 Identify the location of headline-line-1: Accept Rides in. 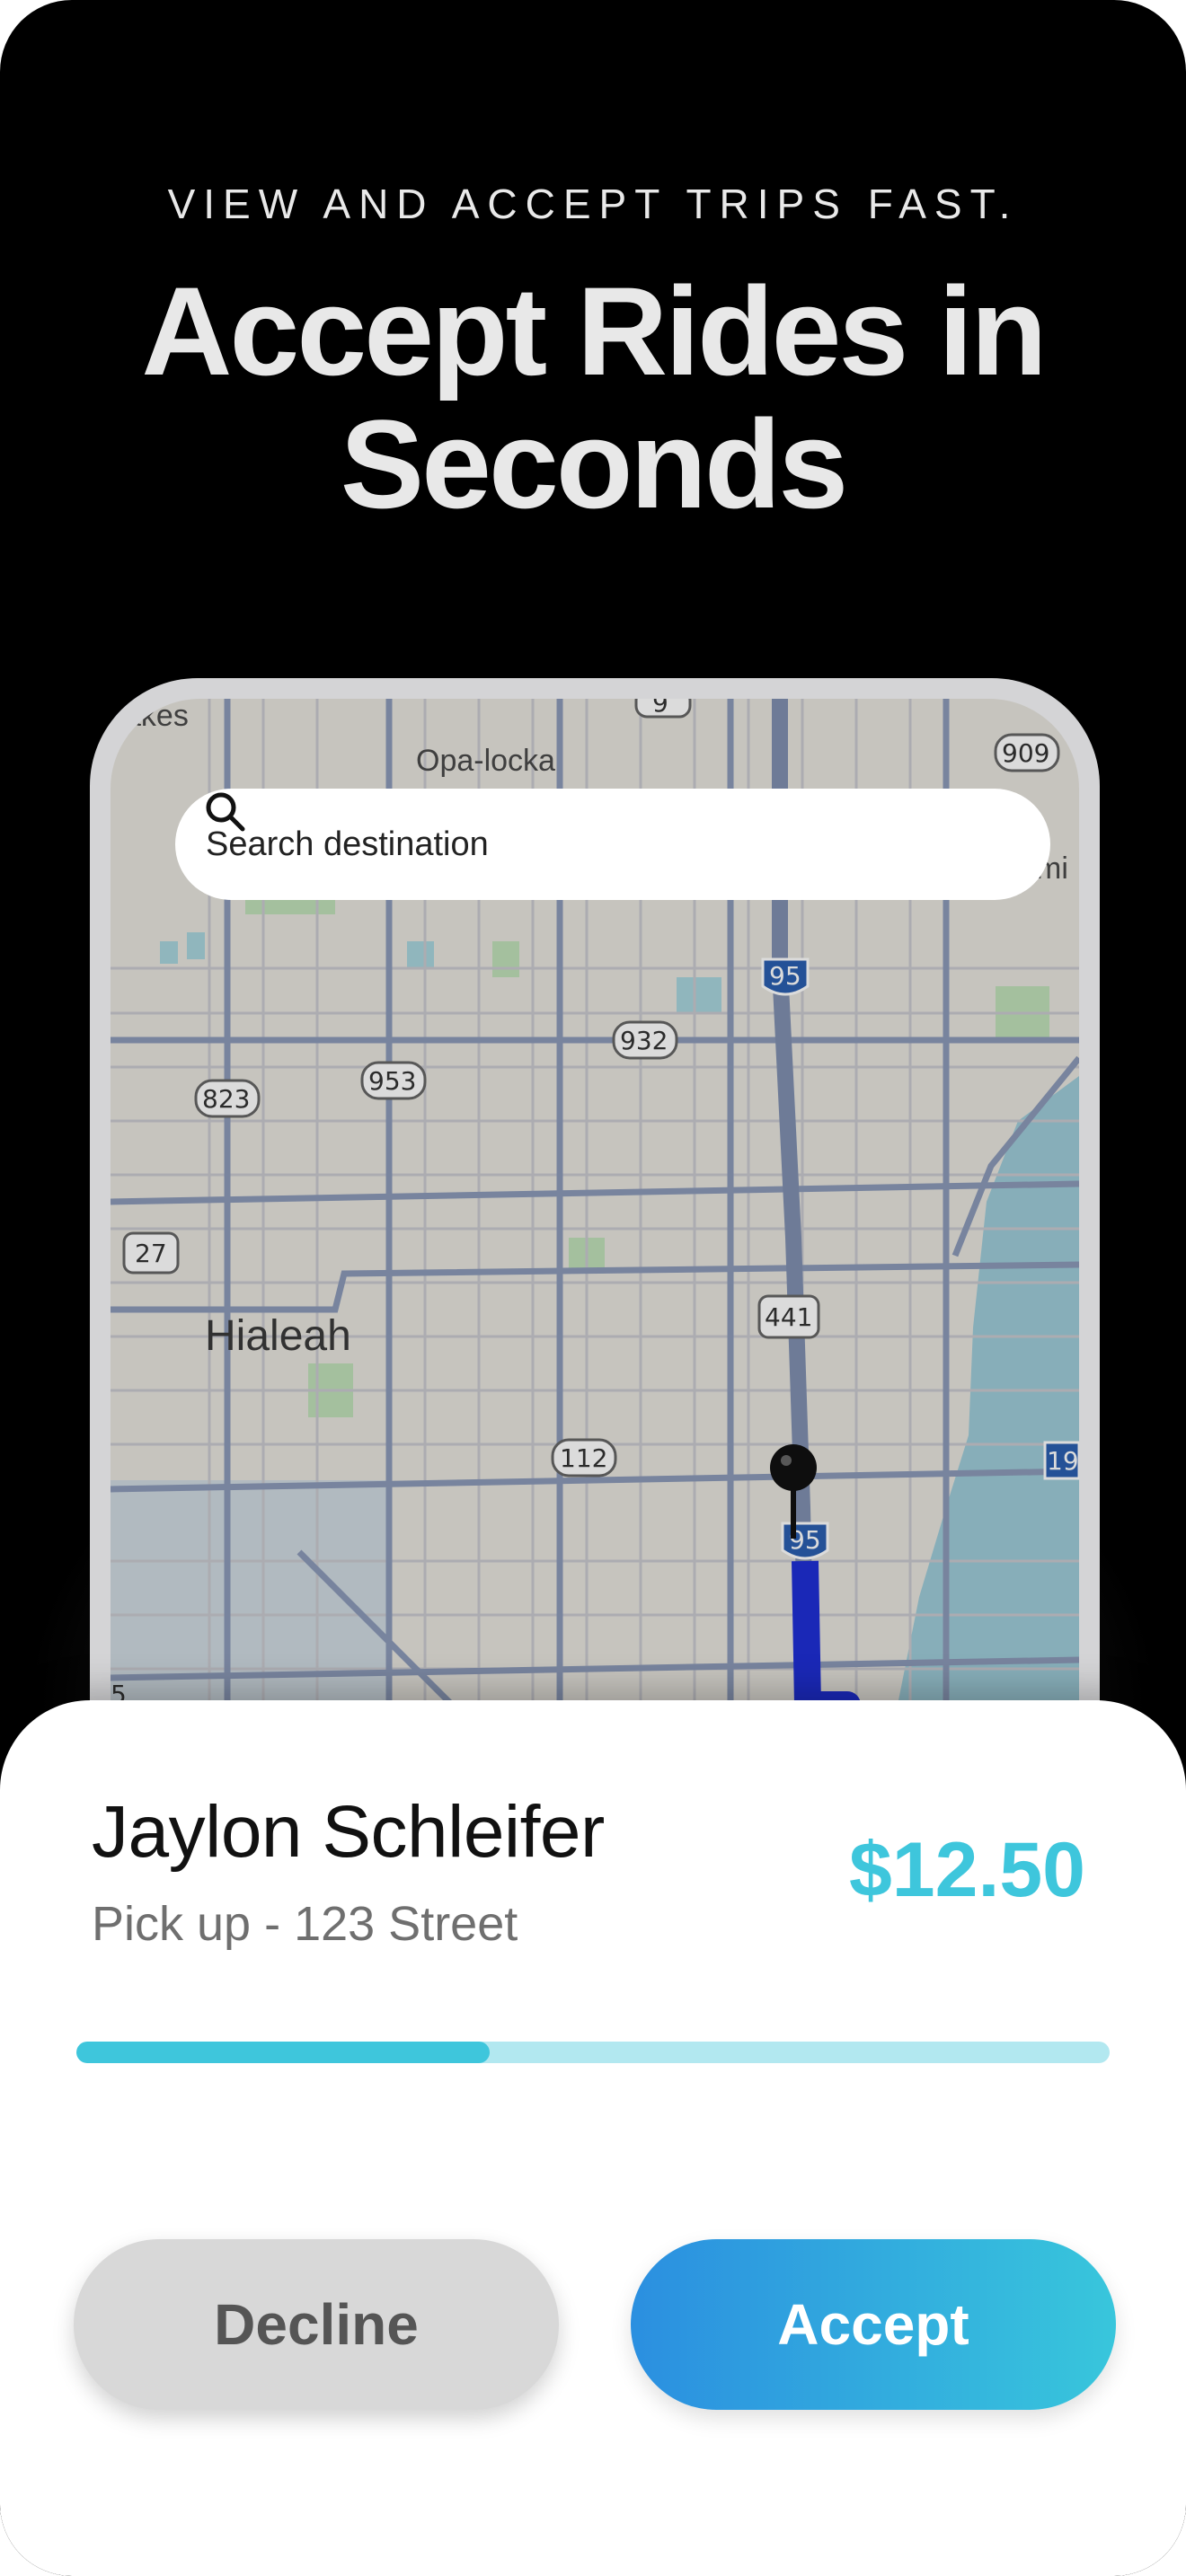
(594, 330).